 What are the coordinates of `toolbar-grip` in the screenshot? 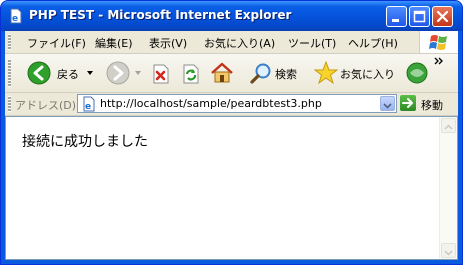 It's located at (9, 73).